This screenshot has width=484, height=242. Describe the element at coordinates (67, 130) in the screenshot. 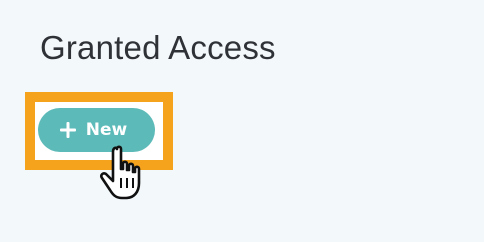

I see `plus-icon` at that location.